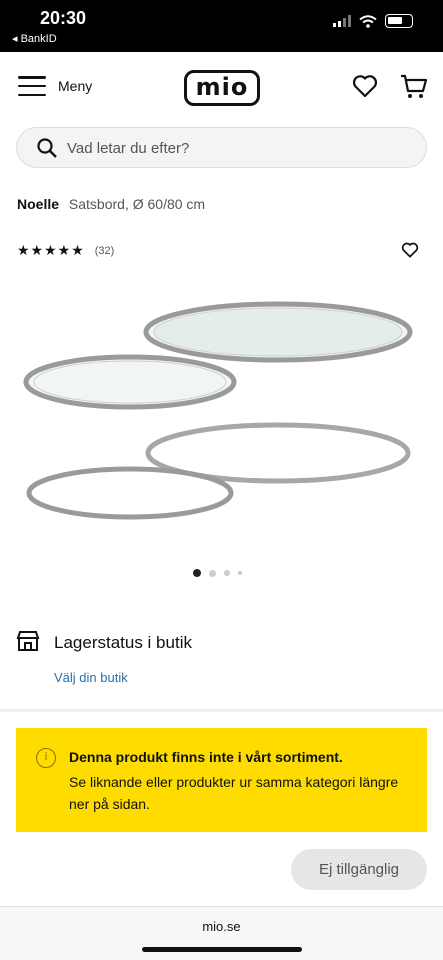  Describe the element at coordinates (399, 21) in the screenshot. I see `battery-icon` at that location.